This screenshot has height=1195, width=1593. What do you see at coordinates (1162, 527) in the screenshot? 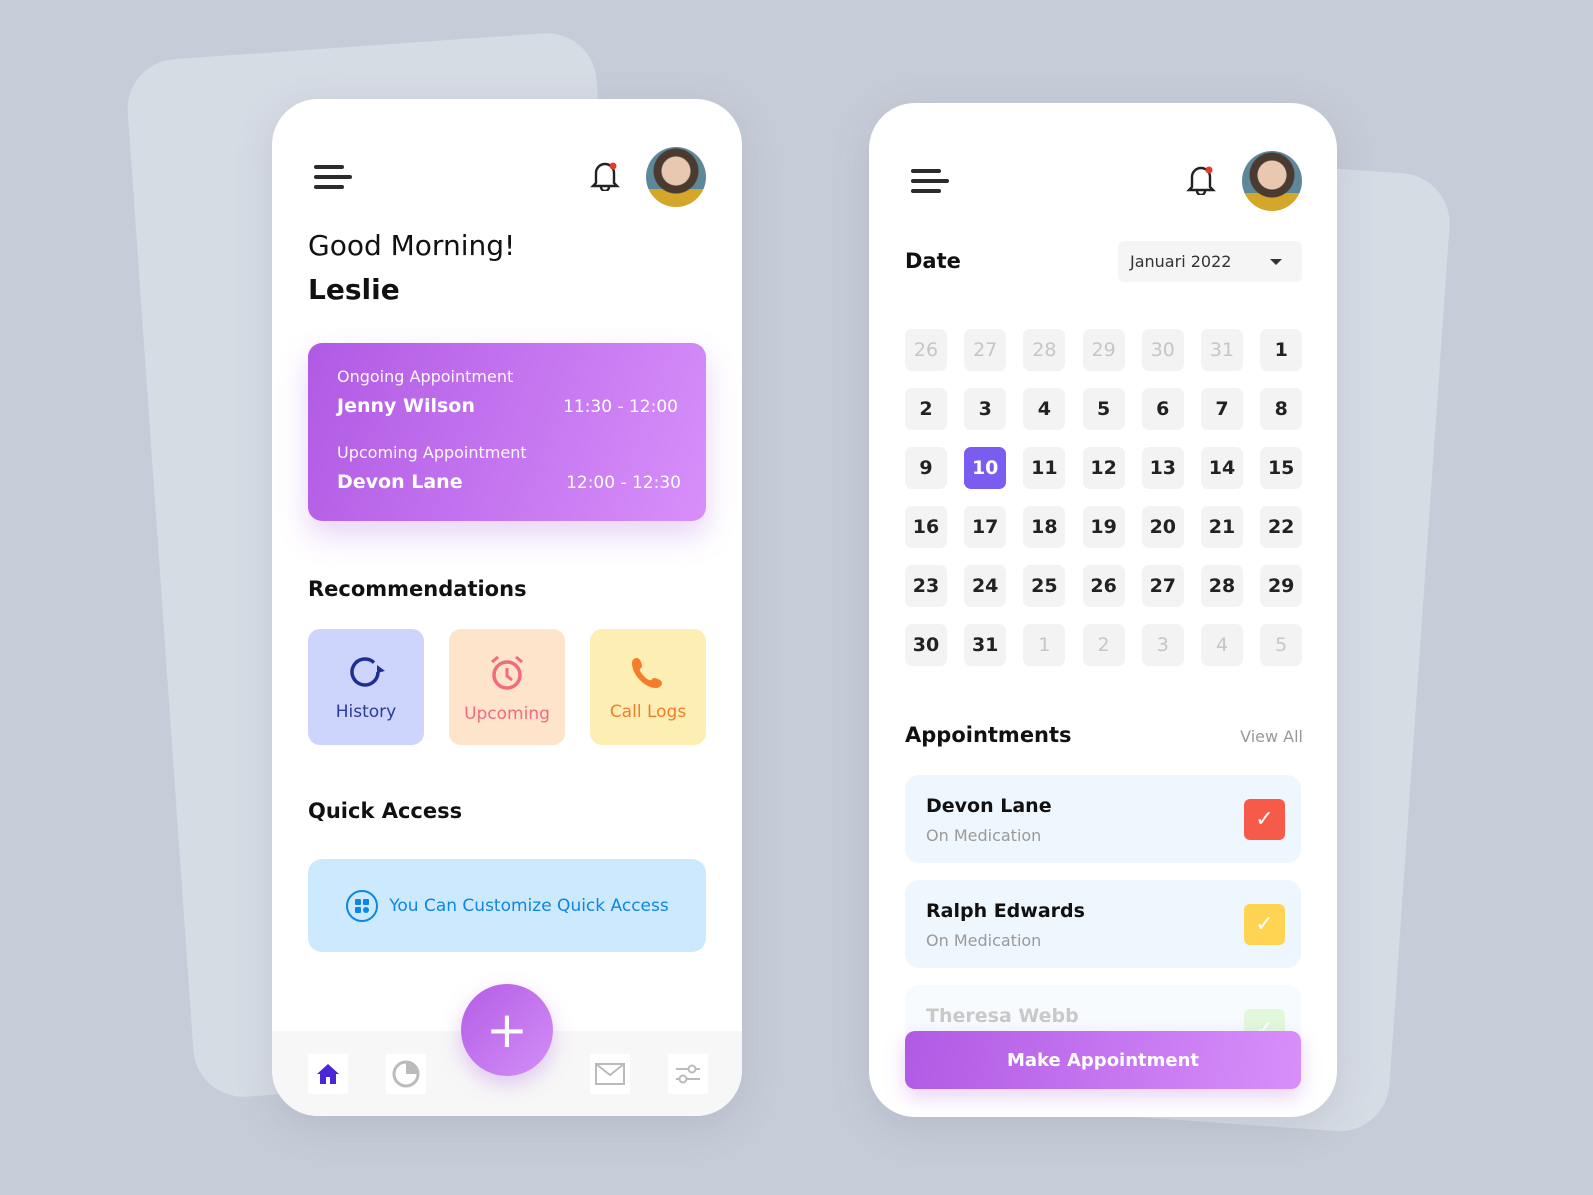
I see `calendar-day: 20` at bounding box center [1162, 527].